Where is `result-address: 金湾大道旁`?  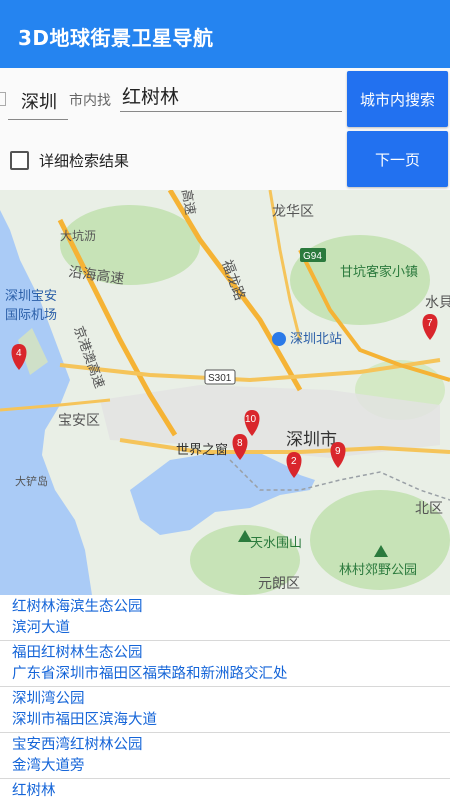
result-address: 金湾大道旁 is located at coordinates (48, 766).